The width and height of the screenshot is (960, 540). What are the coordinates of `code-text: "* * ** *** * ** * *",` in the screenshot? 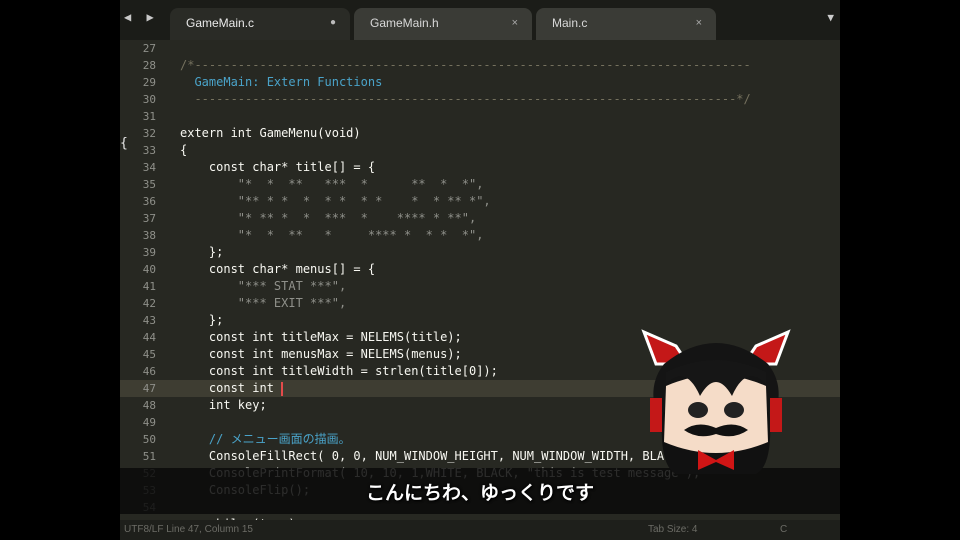 It's located at (332, 184).